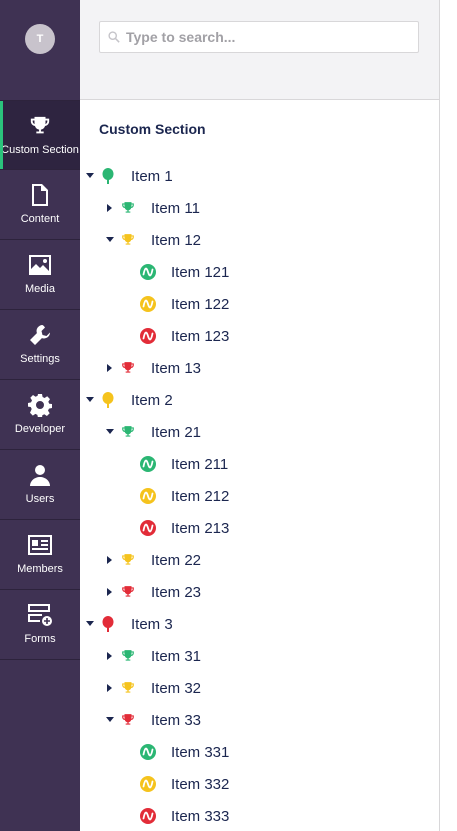  Describe the element at coordinates (260, 208) in the screenshot. I see `tree-node: Item 11` at that location.